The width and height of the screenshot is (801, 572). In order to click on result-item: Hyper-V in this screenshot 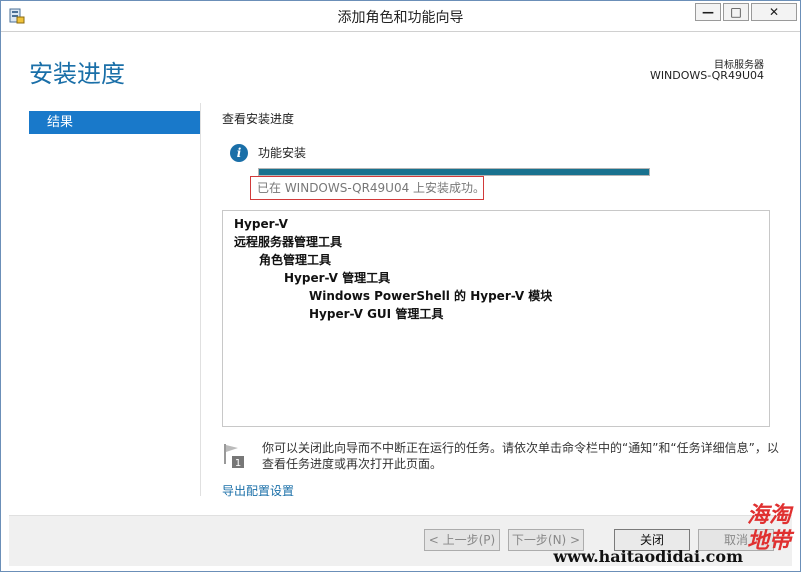, I will do `click(261, 224)`.